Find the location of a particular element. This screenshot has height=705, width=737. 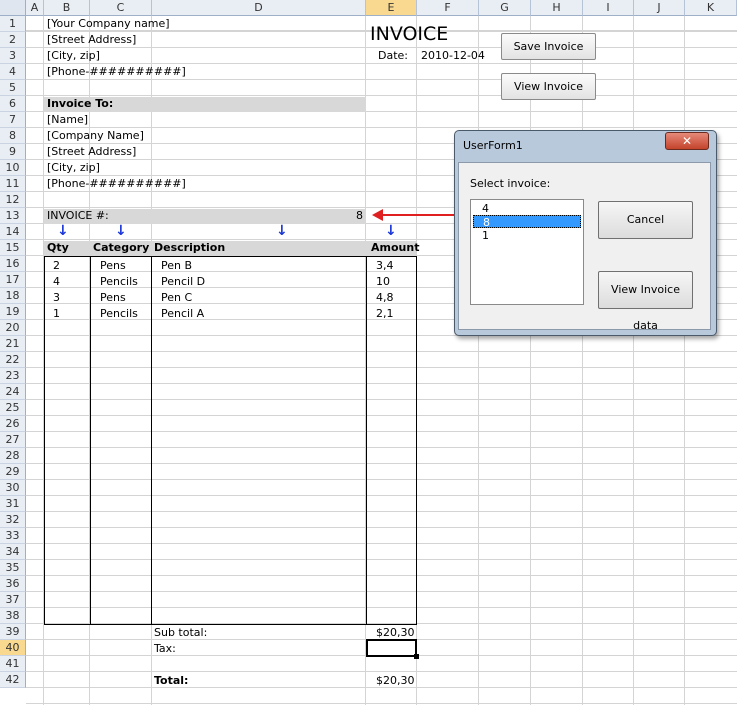

invoice-to-name: [Name] is located at coordinates (68, 119).